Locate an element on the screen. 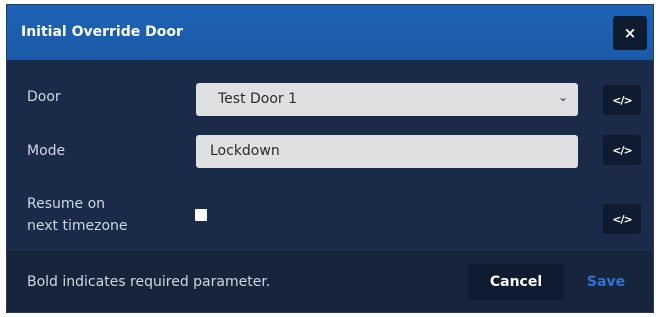 The width and height of the screenshot is (660, 317). mode-field-value: Lockdown is located at coordinates (245, 151).